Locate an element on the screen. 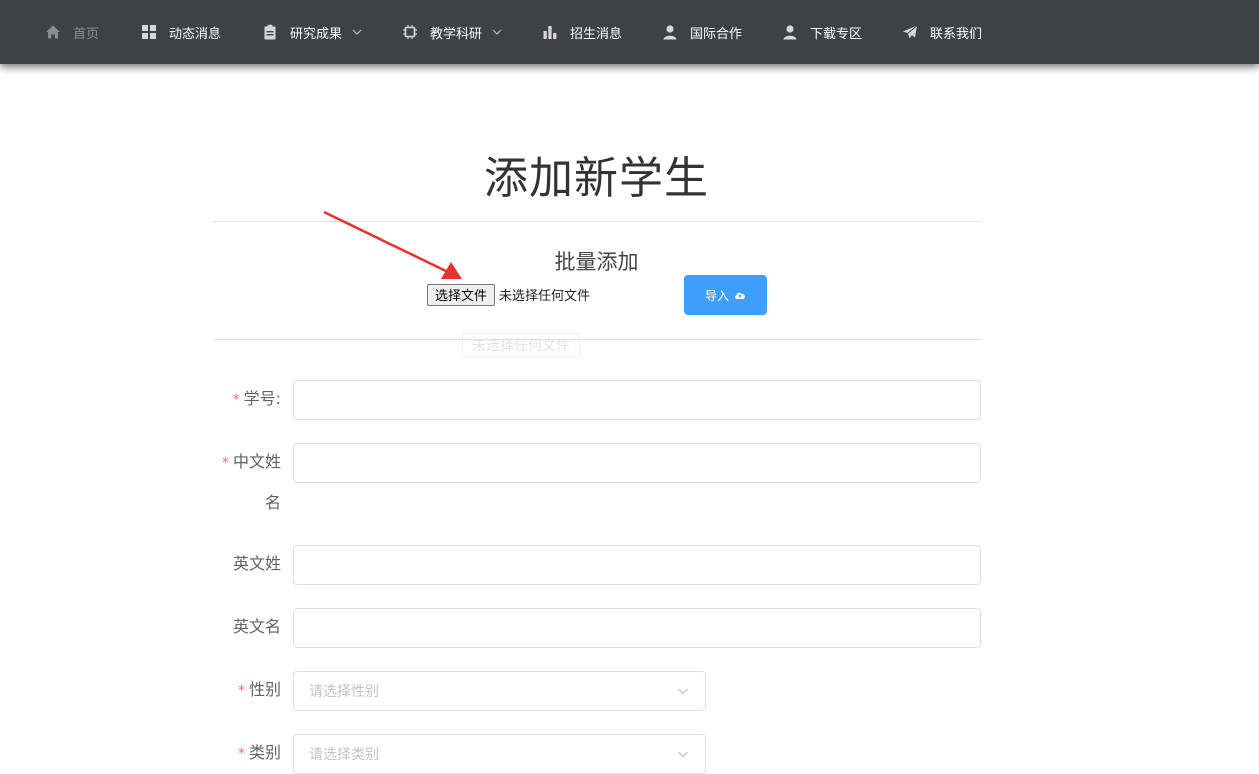 The width and height of the screenshot is (1259, 774). nav-item-contact: 联系我们 is located at coordinates (942, 32).